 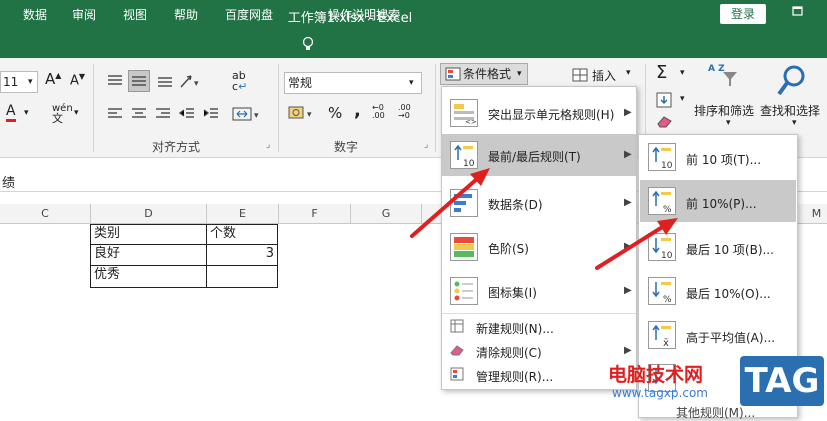 I want to click on arrow-to-top-bottom-rules, so click(x=445, y=207).